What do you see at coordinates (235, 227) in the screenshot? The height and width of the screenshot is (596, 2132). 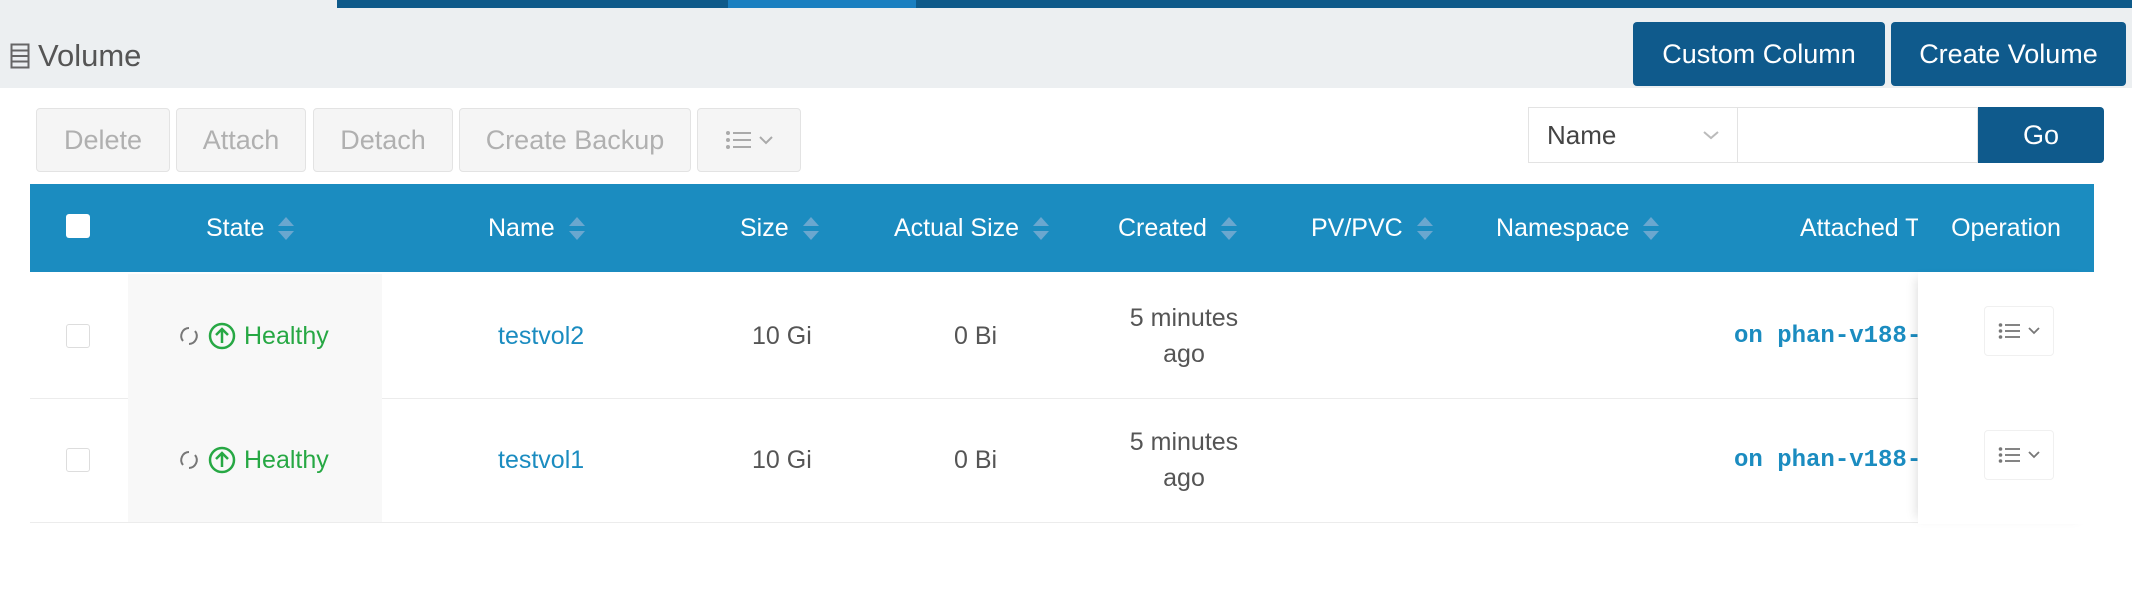 I see `column-label: State` at bounding box center [235, 227].